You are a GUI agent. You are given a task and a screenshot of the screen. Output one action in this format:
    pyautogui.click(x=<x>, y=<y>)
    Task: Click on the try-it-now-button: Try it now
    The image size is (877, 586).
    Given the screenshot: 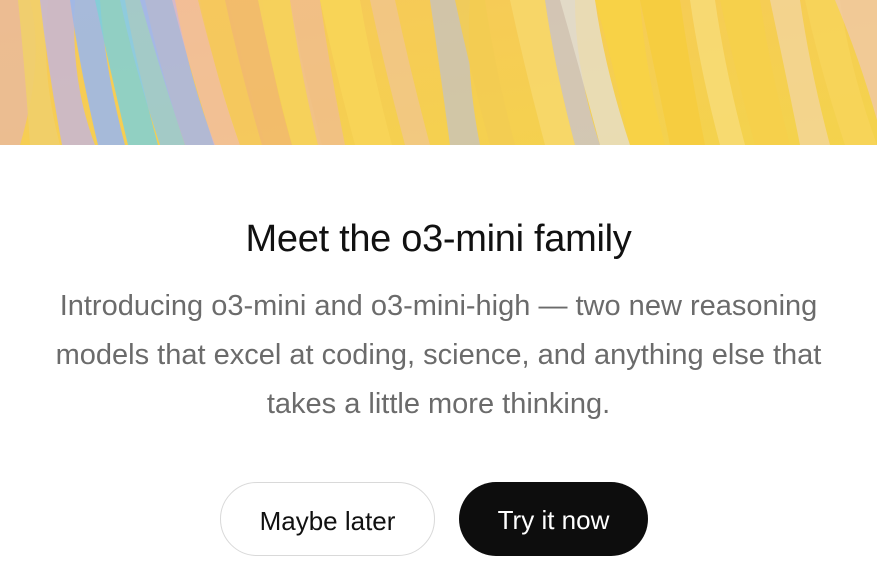 What is the action you would take?
    pyautogui.click(x=553, y=519)
    